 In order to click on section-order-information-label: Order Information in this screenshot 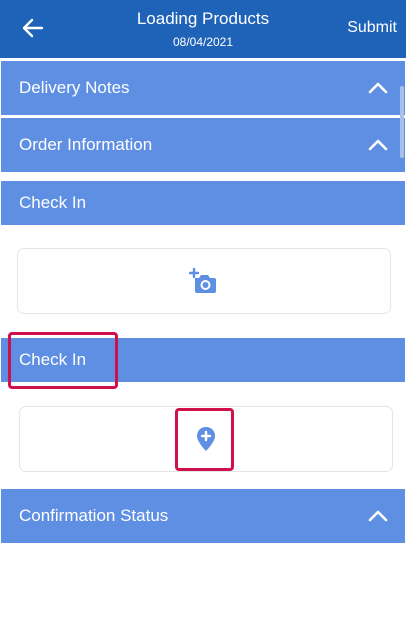, I will do `click(86, 144)`.